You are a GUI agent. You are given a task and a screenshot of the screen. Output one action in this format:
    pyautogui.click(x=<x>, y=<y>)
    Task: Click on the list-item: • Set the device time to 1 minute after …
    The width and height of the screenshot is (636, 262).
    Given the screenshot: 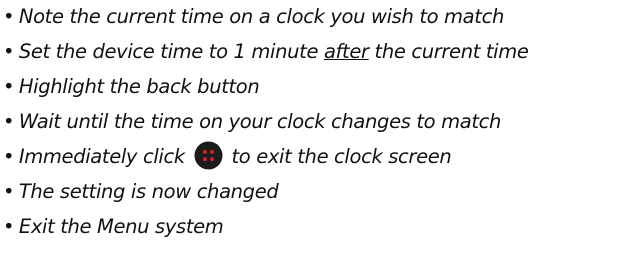 What is the action you would take?
    pyautogui.click(x=266, y=52)
    